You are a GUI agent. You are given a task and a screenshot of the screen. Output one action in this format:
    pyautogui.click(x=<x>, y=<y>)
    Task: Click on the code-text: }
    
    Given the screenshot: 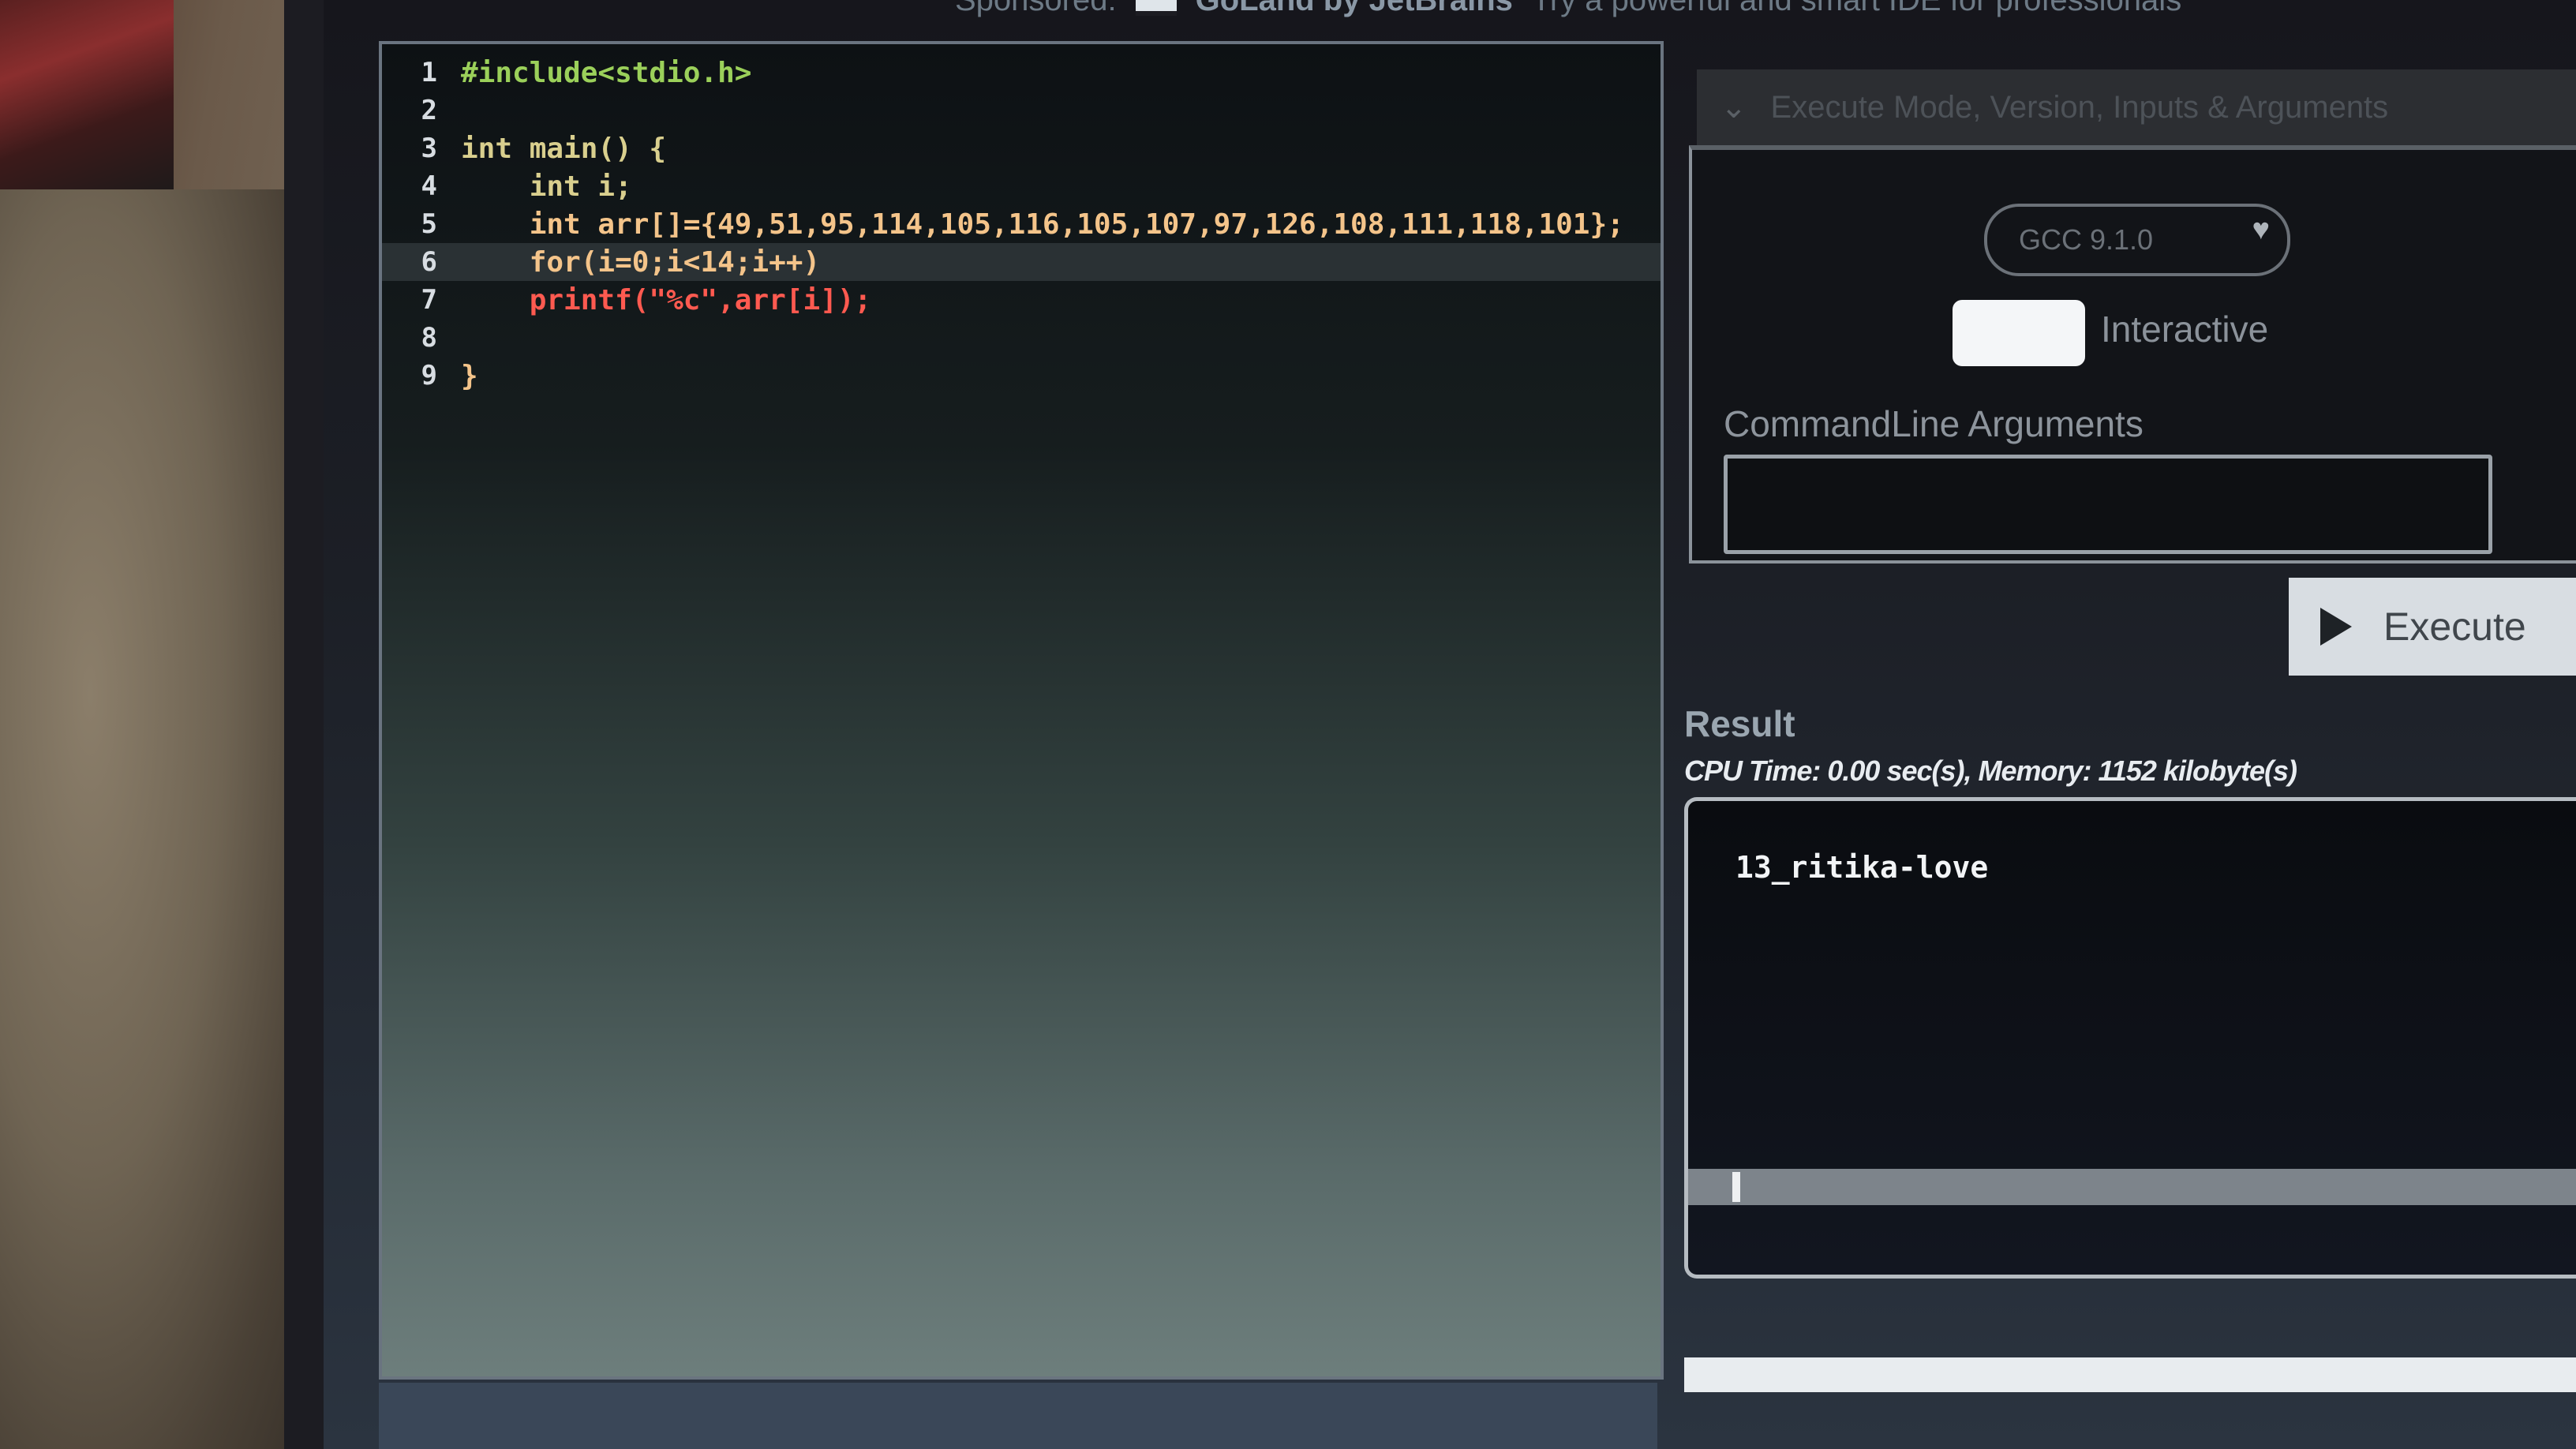 What is the action you would take?
    pyautogui.click(x=469, y=375)
    